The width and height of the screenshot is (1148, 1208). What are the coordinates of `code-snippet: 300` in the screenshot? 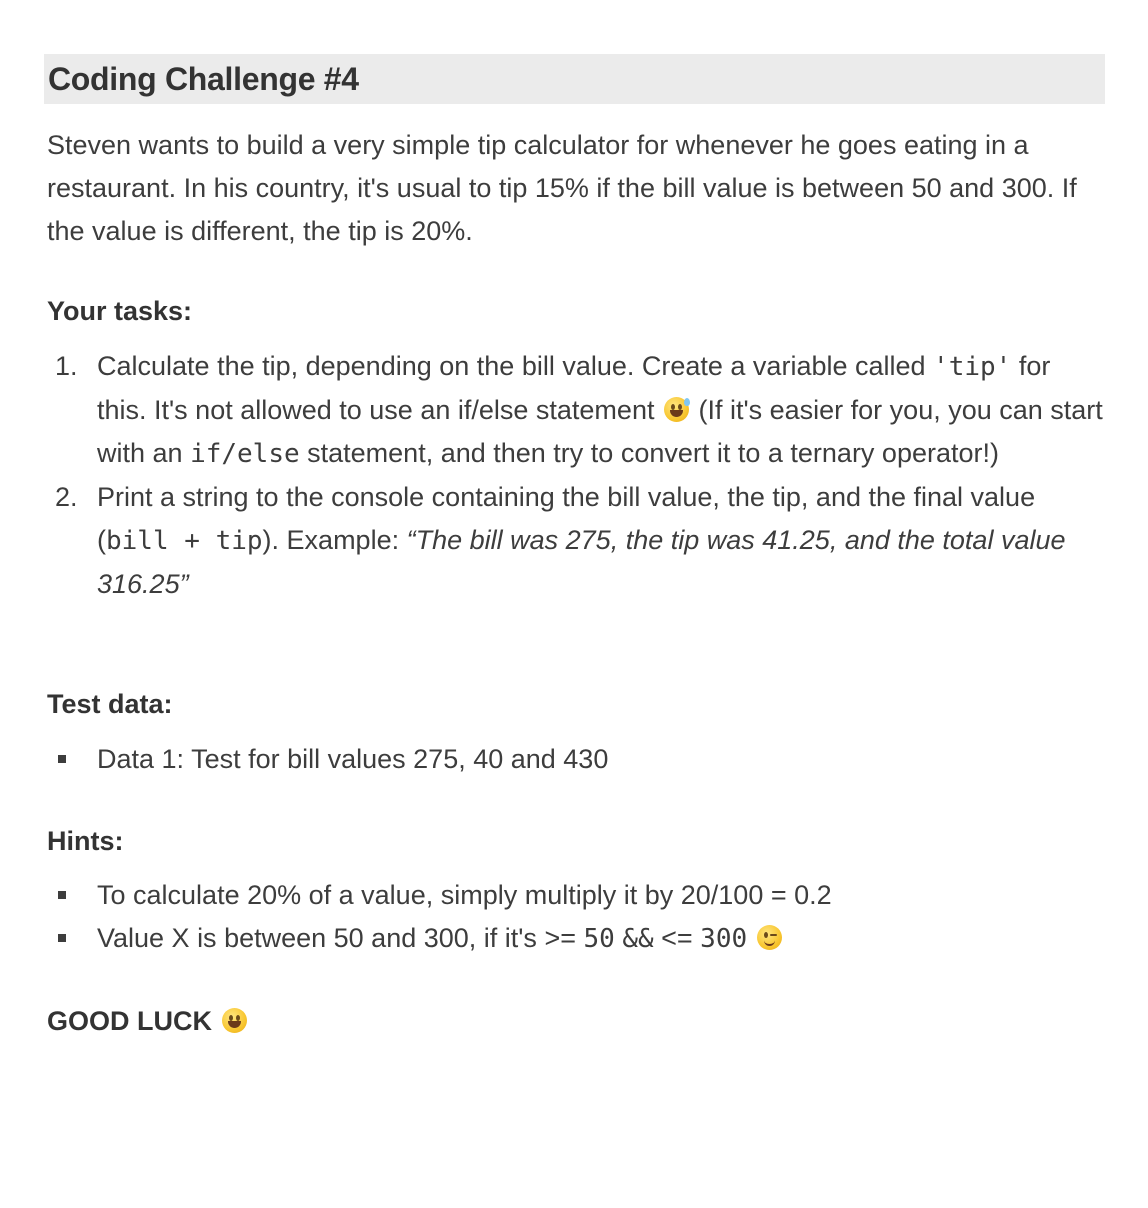 It's located at (724, 939).